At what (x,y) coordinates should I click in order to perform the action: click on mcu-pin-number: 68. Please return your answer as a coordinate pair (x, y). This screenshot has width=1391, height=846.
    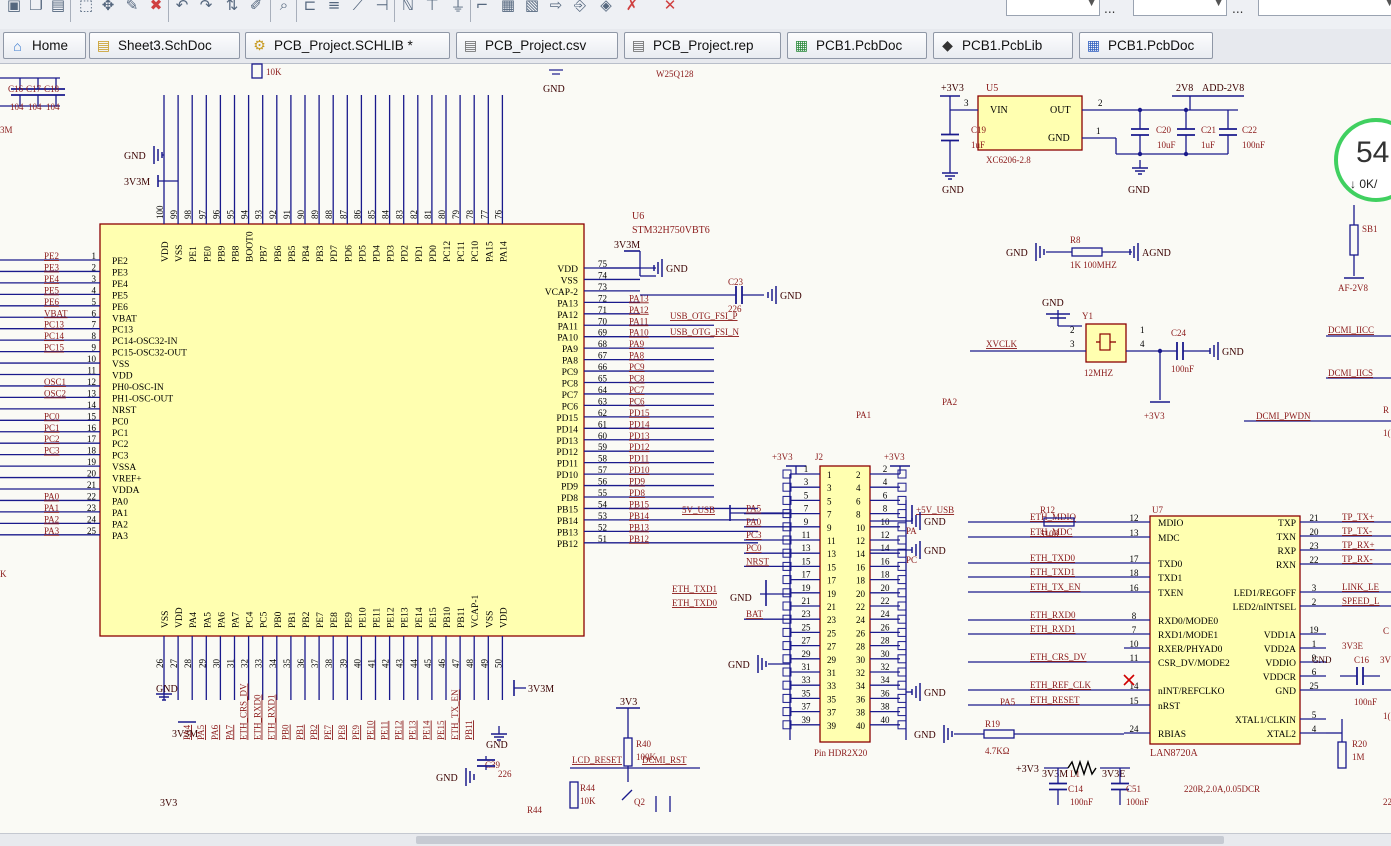
    Looking at the image, I should click on (603, 344).